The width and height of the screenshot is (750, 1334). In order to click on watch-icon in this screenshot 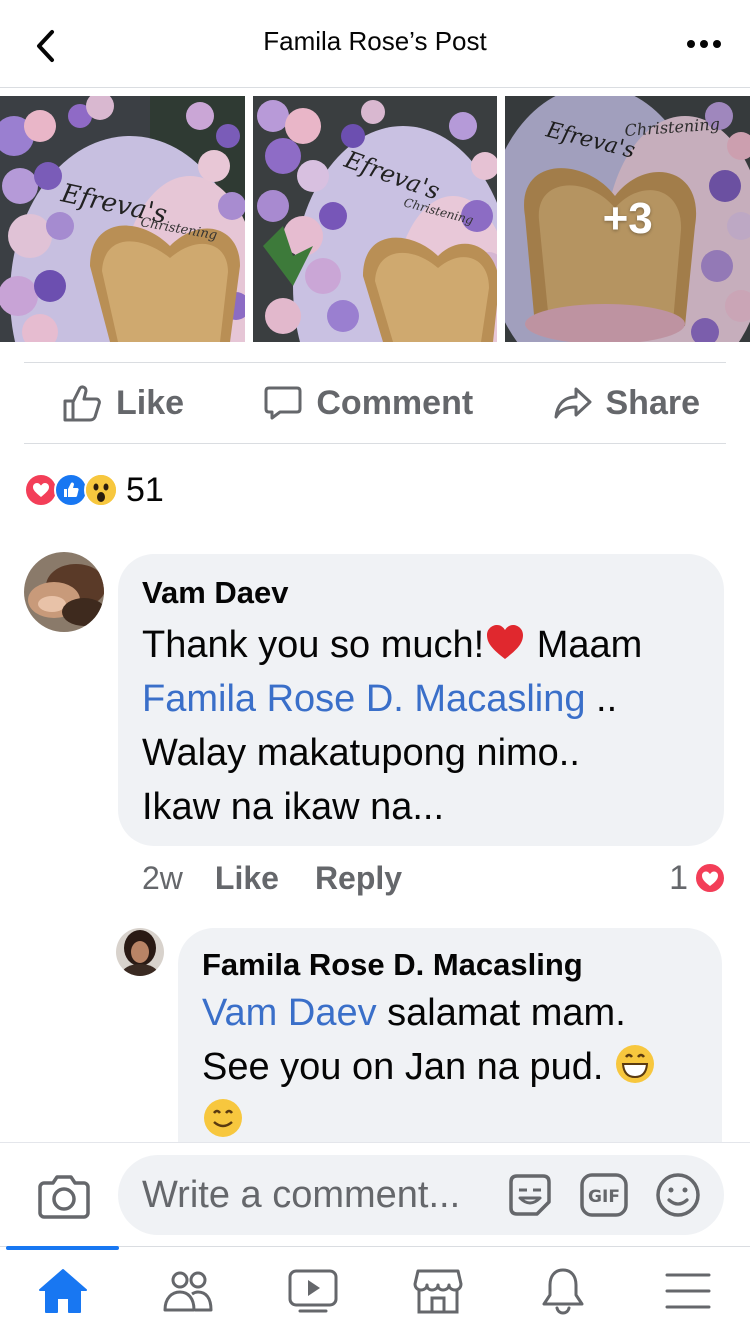, I will do `click(312, 1291)`.